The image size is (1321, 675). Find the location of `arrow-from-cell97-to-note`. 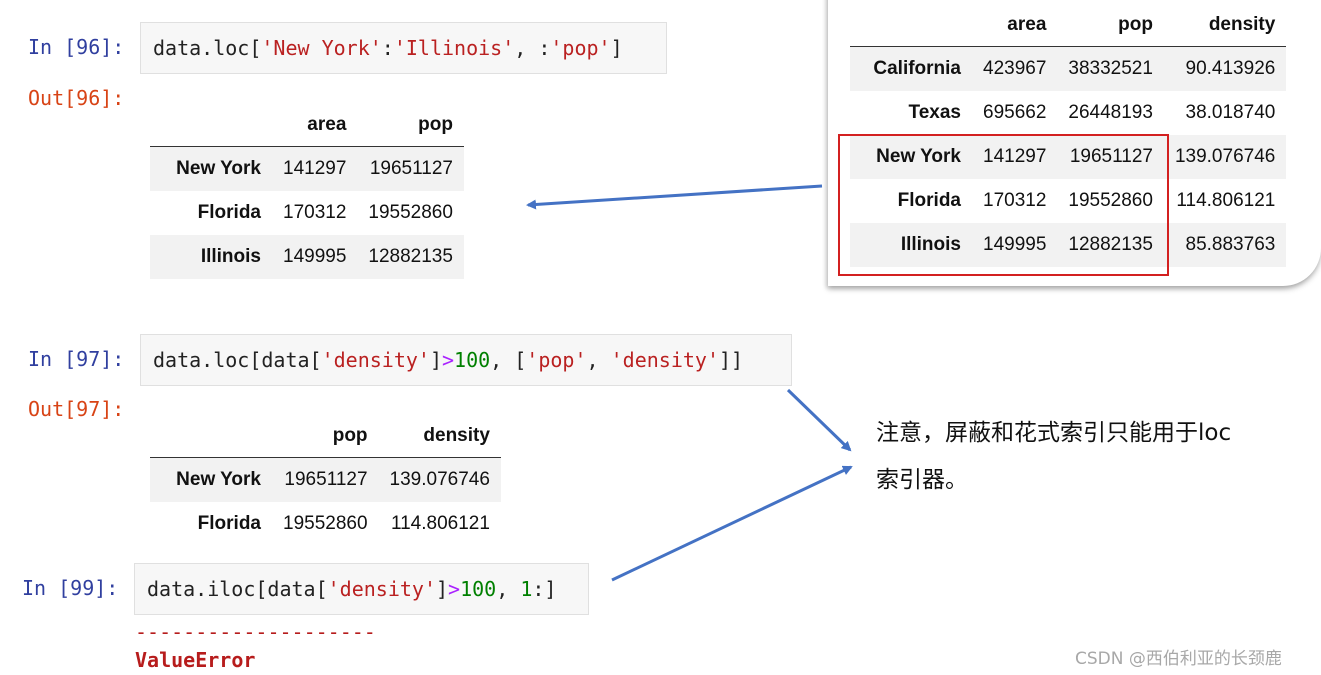

arrow-from-cell97-to-note is located at coordinates (819, 420).